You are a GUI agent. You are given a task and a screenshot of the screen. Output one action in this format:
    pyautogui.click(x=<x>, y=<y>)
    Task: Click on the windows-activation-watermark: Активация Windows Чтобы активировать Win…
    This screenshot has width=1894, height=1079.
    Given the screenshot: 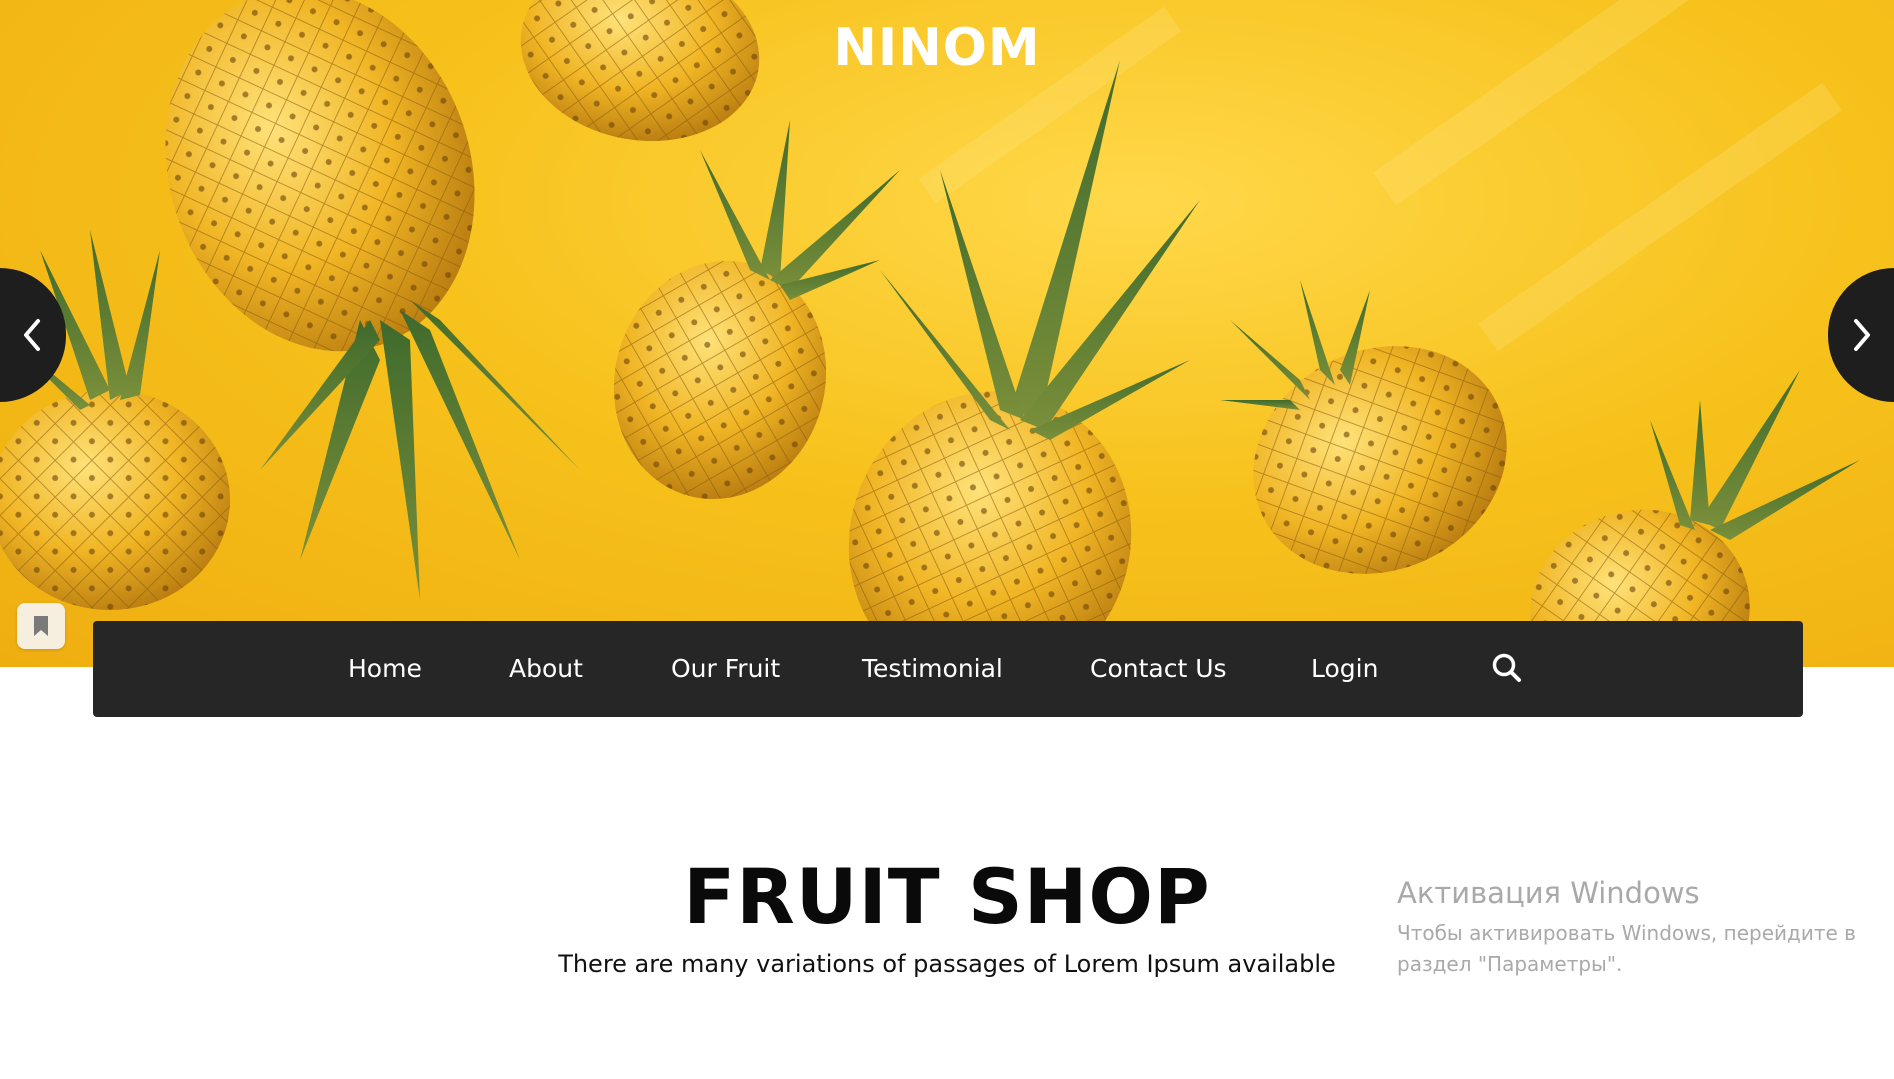 What is the action you would take?
    pyautogui.click(x=1632, y=928)
    